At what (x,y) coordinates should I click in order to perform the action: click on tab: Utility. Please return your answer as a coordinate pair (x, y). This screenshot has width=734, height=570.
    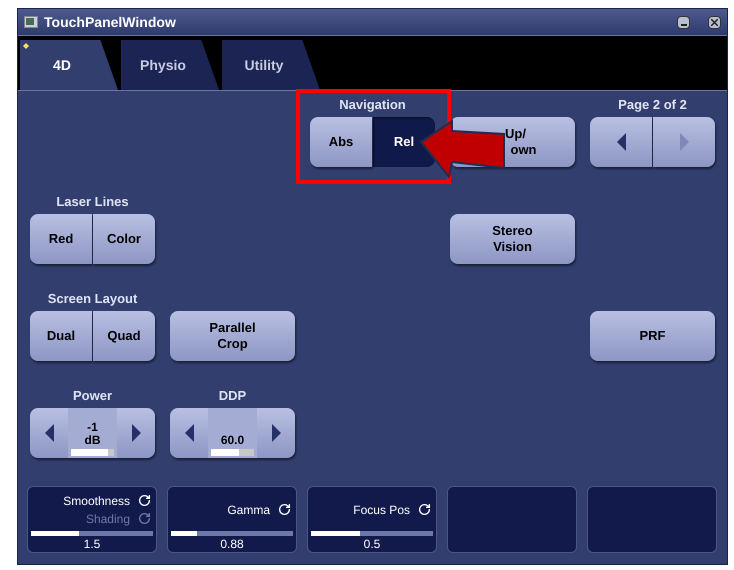
    Looking at the image, I should click on (271, 65).